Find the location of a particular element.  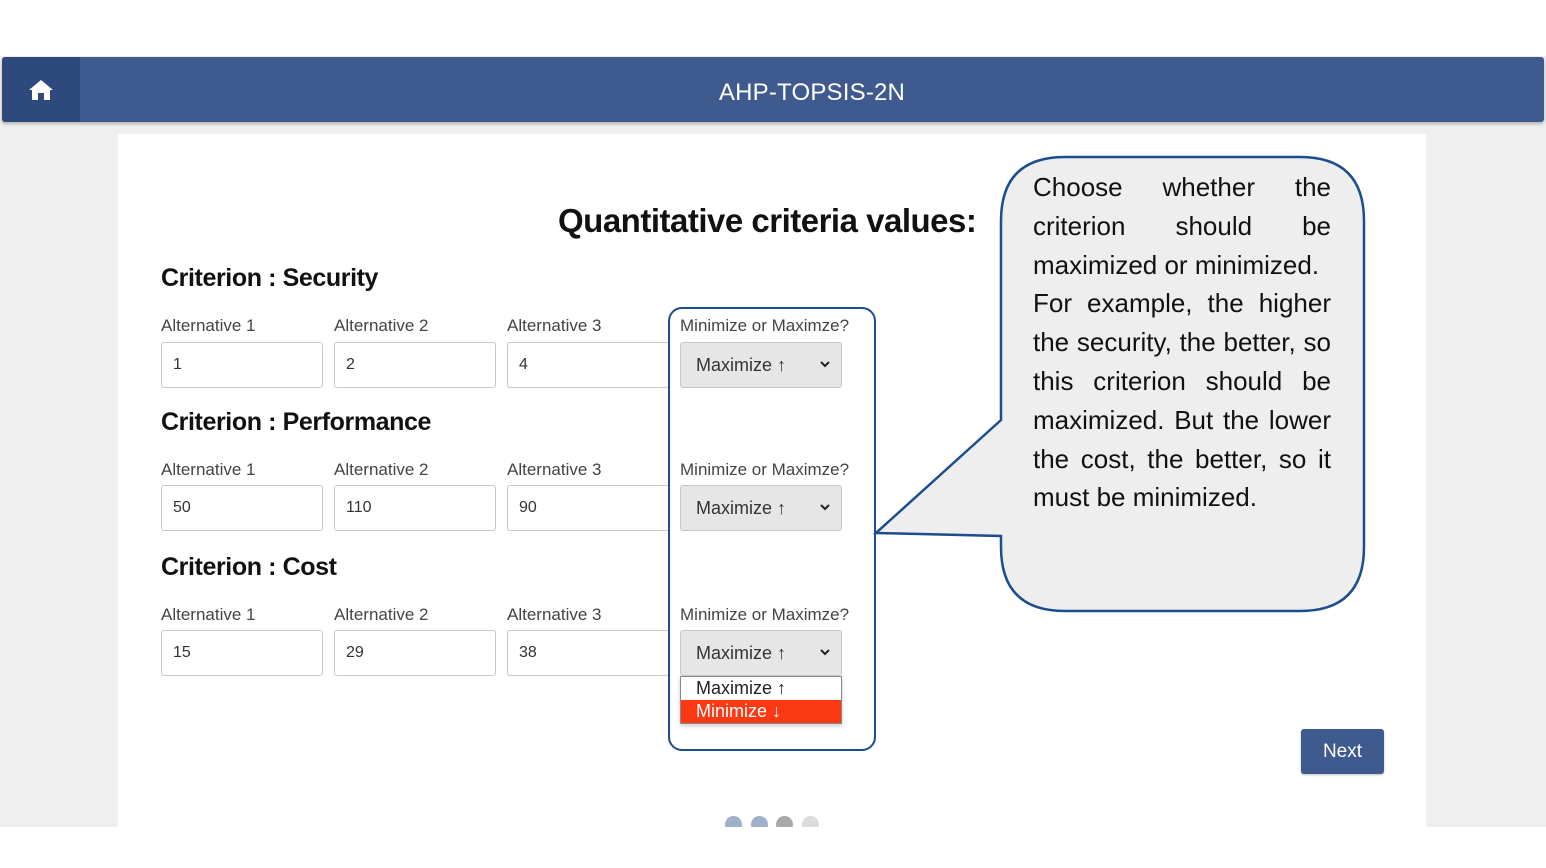

bottom-margin is located at coordinates (773, 847).